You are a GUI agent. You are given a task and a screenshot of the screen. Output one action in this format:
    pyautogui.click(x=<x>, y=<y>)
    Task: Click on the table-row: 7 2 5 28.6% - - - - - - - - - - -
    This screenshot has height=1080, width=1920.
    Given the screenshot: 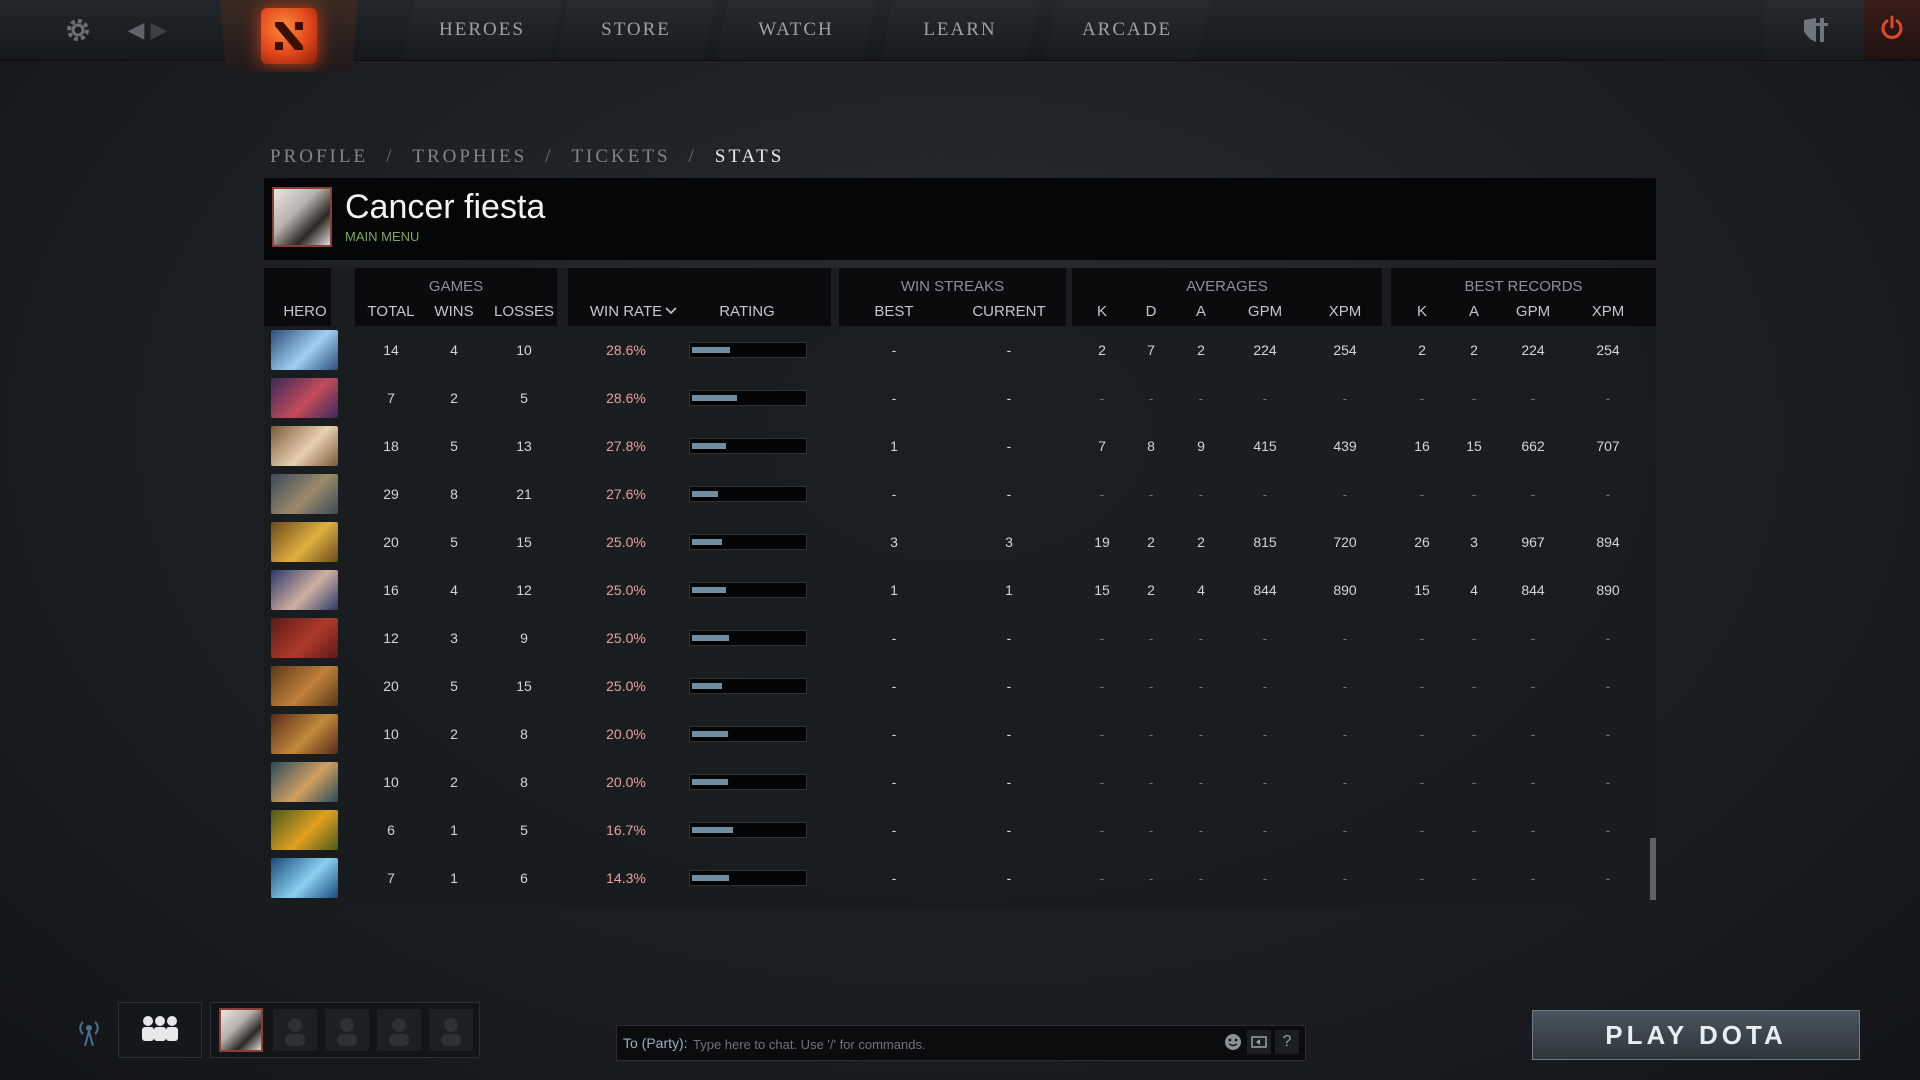 What is the action you would take?
    pyautogui.click(x=952, y=398)
    